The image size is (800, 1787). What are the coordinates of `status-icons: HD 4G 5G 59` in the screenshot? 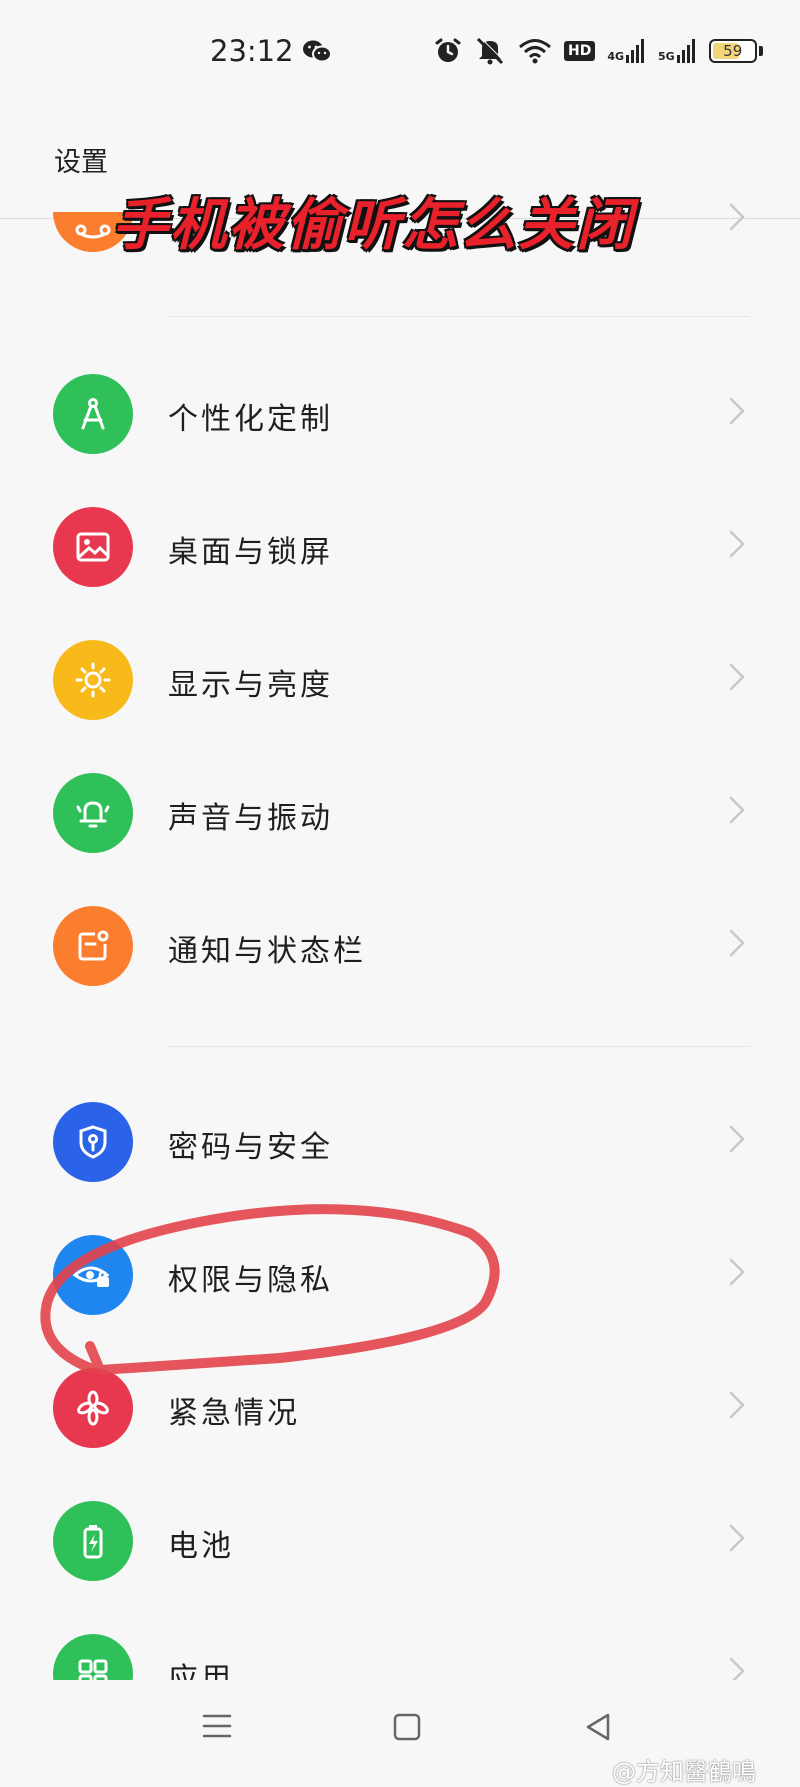 It's located at (598, 51).